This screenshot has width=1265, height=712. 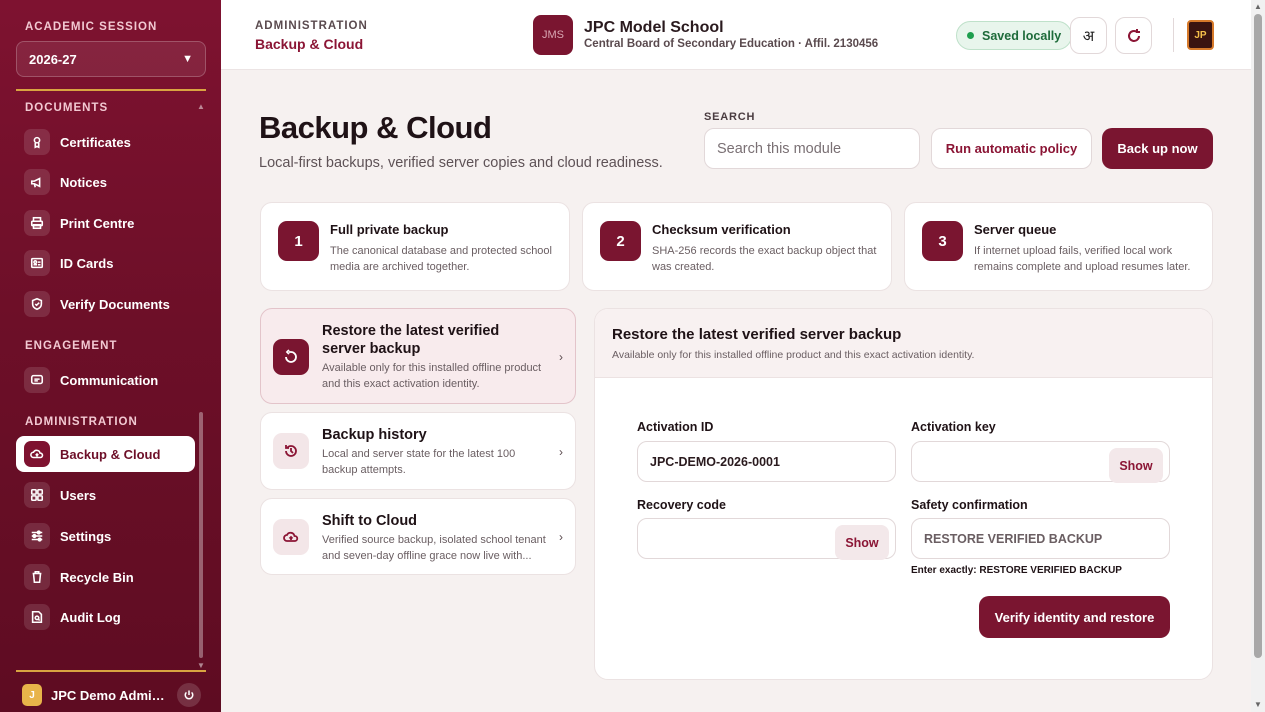 I want to click on cloud-upload-icon, so click(x=291, y=537).